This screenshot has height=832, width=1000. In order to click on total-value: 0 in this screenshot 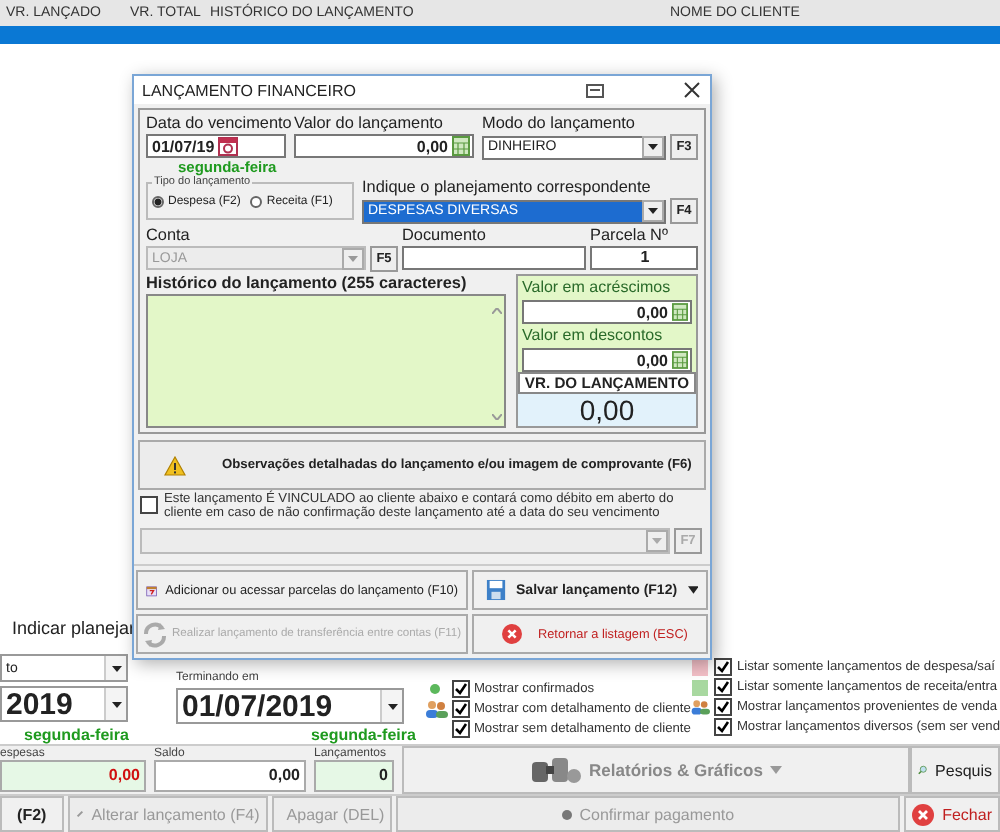, I will do `click(354, 776)`.